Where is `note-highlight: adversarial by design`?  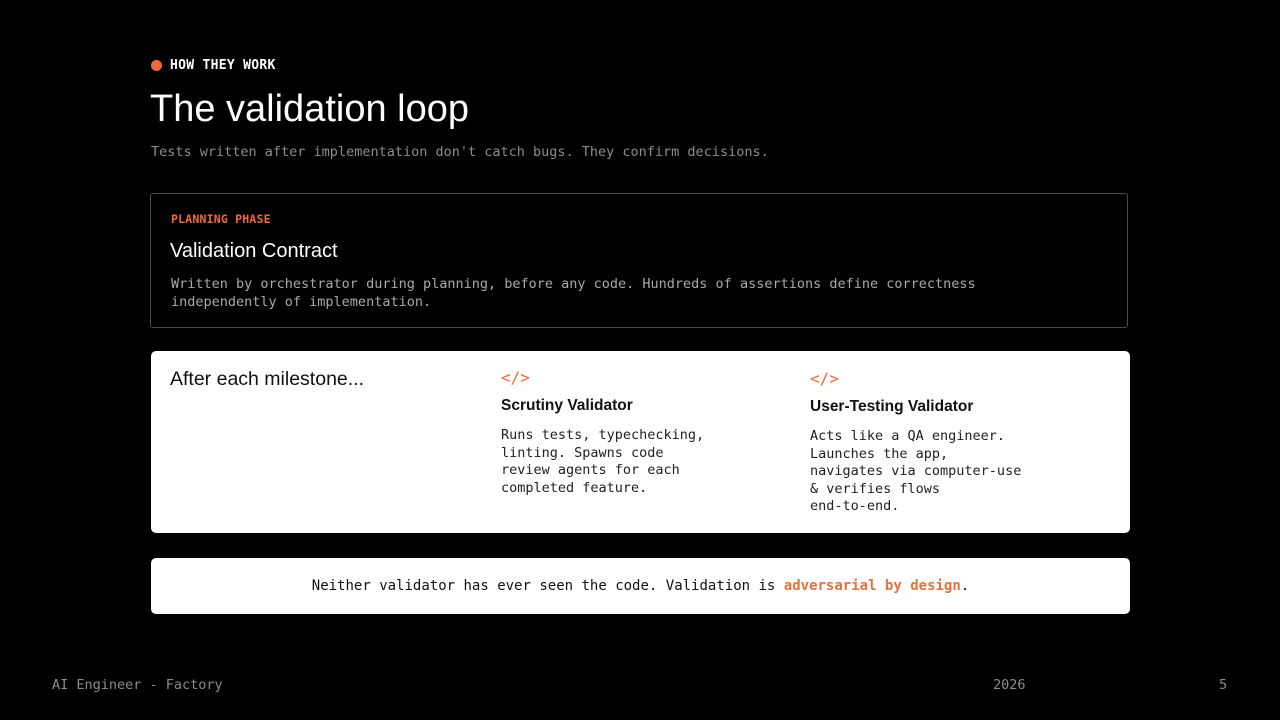
note-highlight: adversarial by design is located at coordinates (872, 586).